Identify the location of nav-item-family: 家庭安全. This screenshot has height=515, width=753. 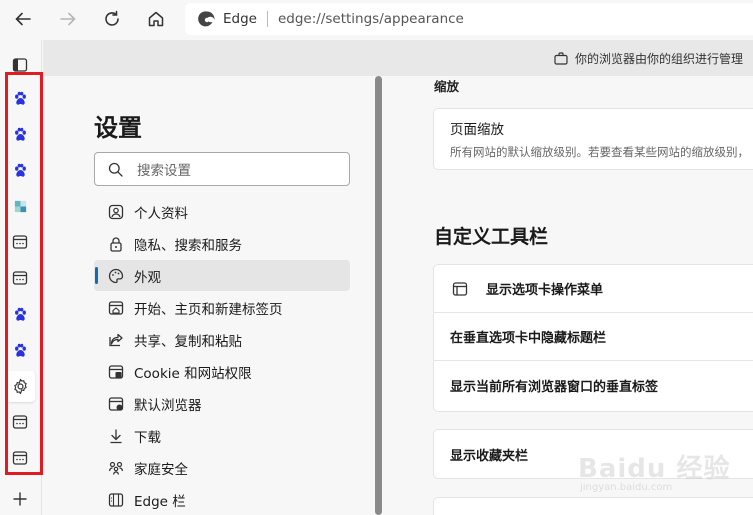
(222, 467).